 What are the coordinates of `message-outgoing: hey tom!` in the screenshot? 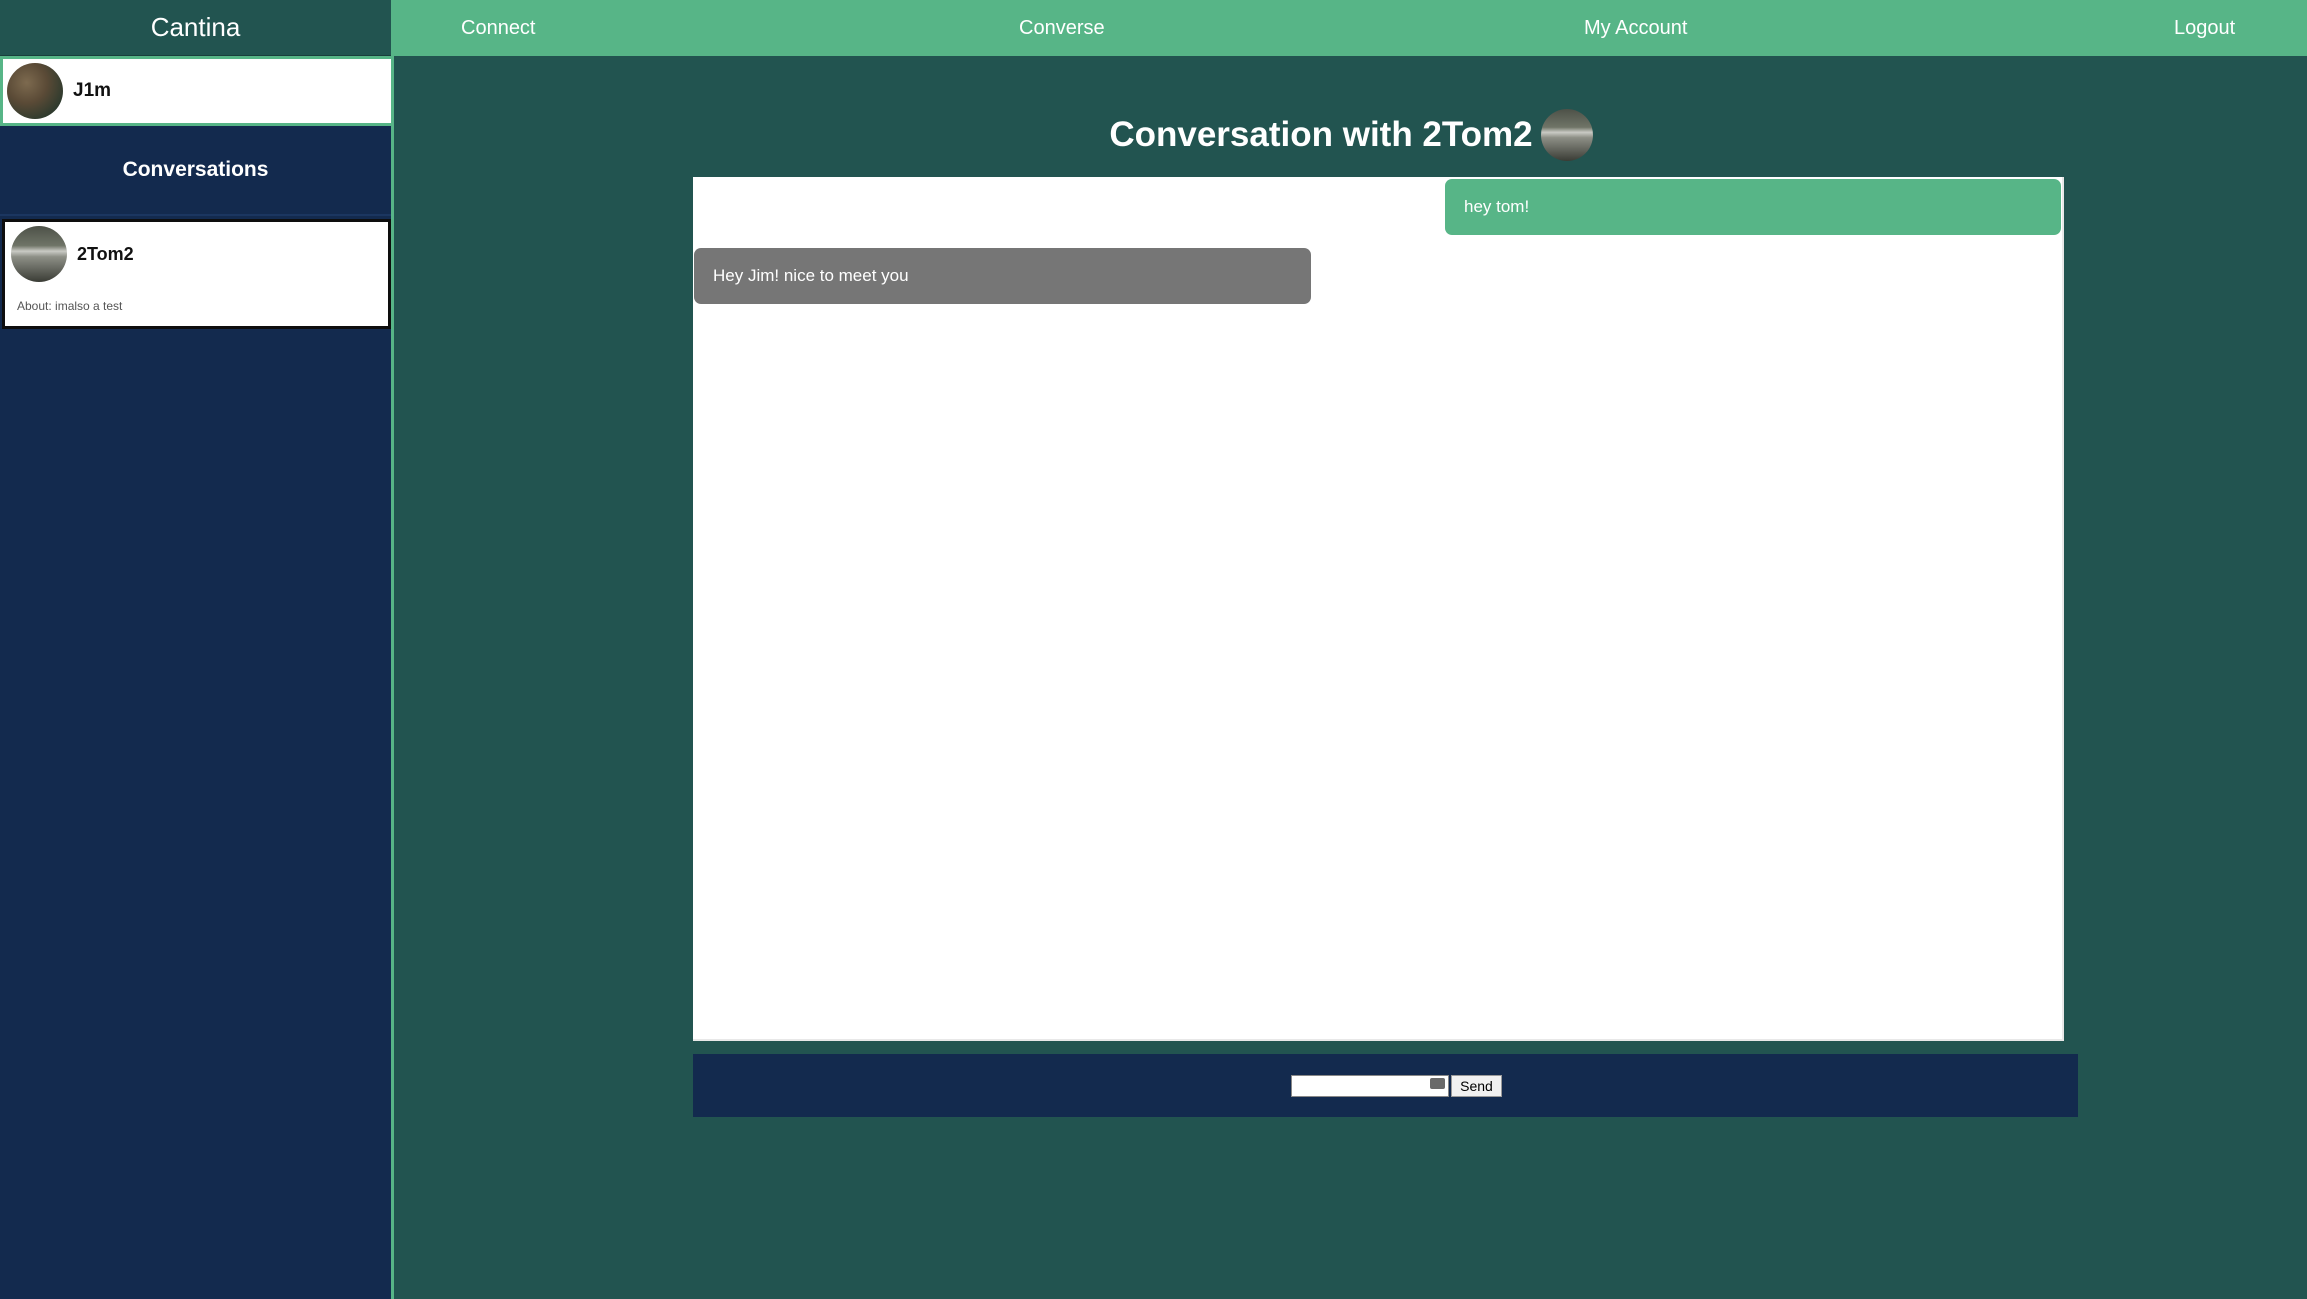 It's located at (1753, 207).